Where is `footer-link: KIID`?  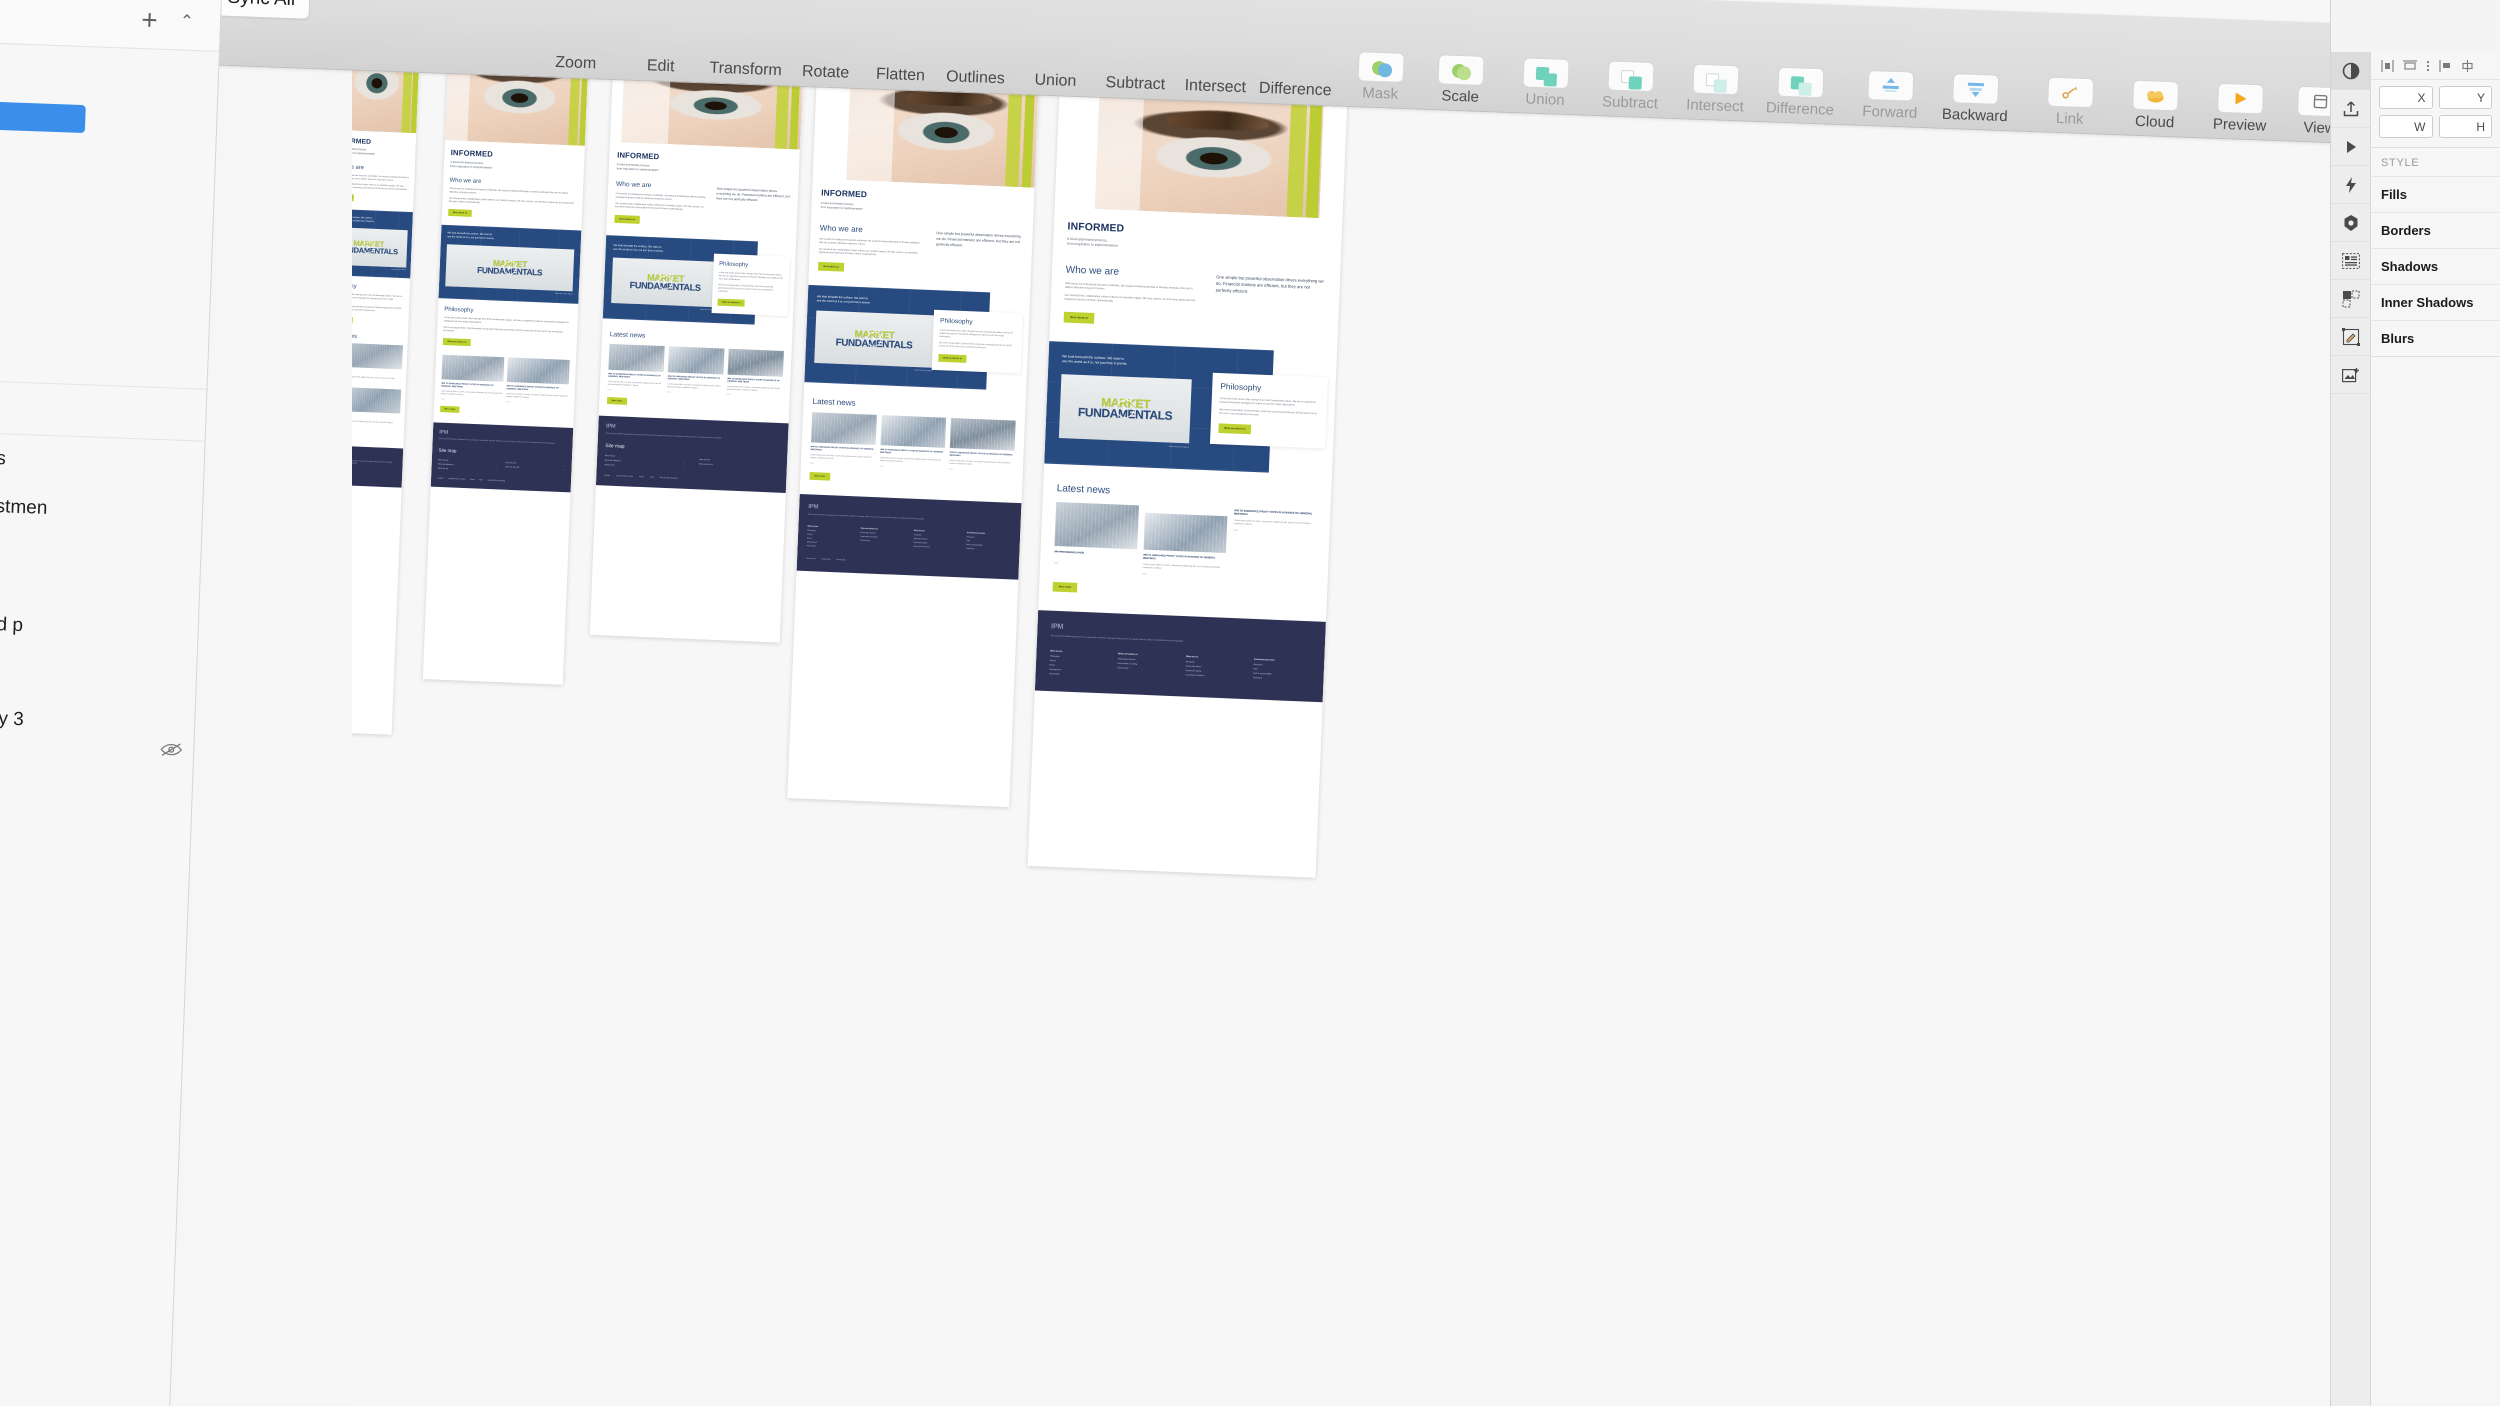 footer-link: KIID is located at coordinates (480, 480).